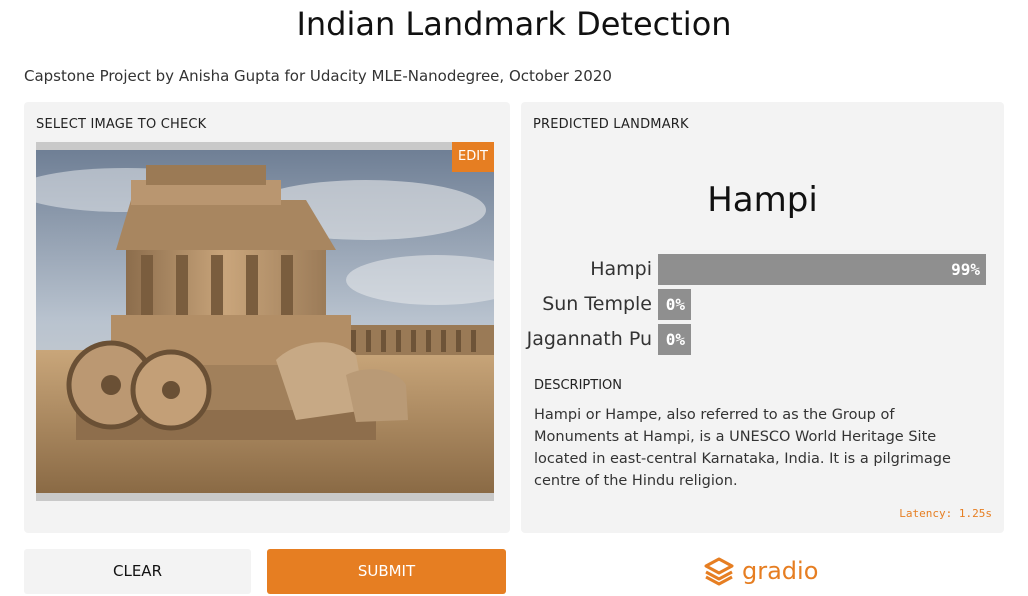 This screenshot has width=1028, height=596. Describe the element at coordinates (719, 571) in the screenshot. I see `gradio-logo-icon` at that location.